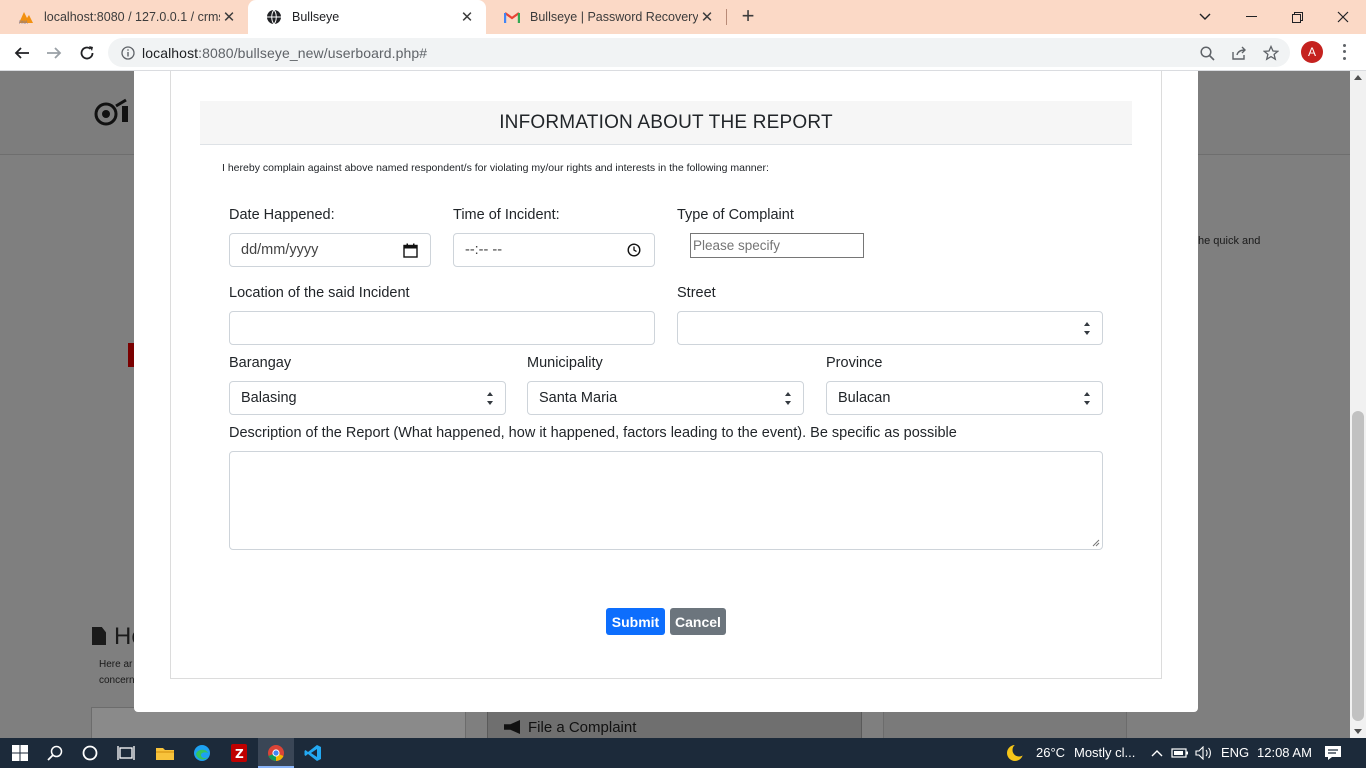 Image resolution: width=1366 pixels, height=768 pixels. I want to click on svg-text: Z, so click(239, 754).